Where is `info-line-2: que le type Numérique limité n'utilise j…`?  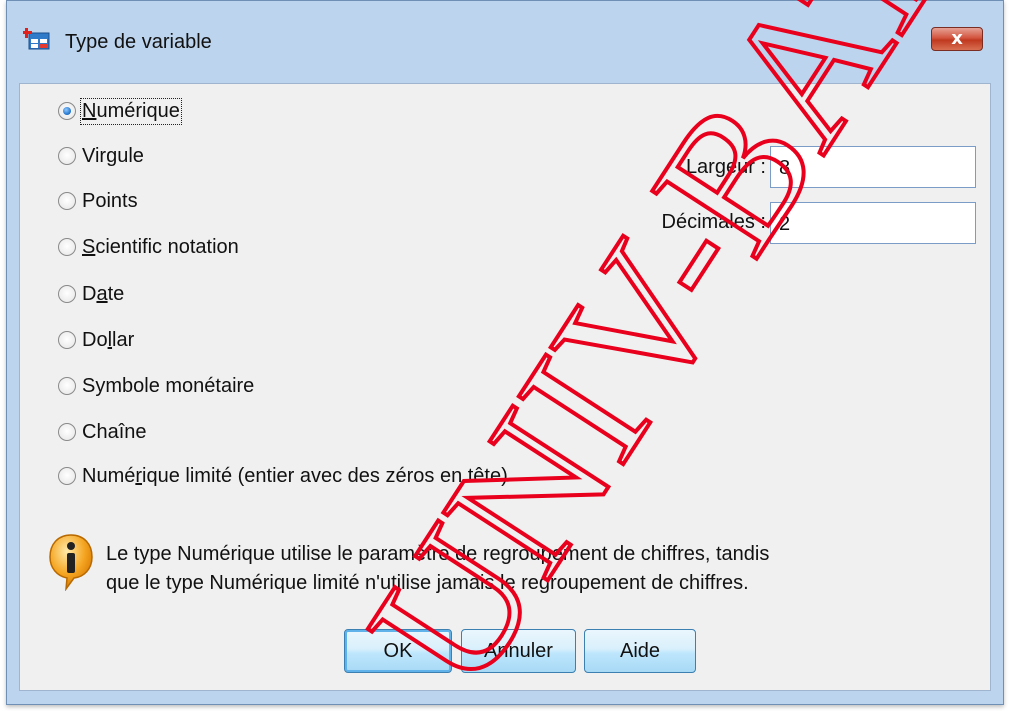 info-line-2: que le type Numérique limité n'utilise j… is located at coordinates (427, 583).